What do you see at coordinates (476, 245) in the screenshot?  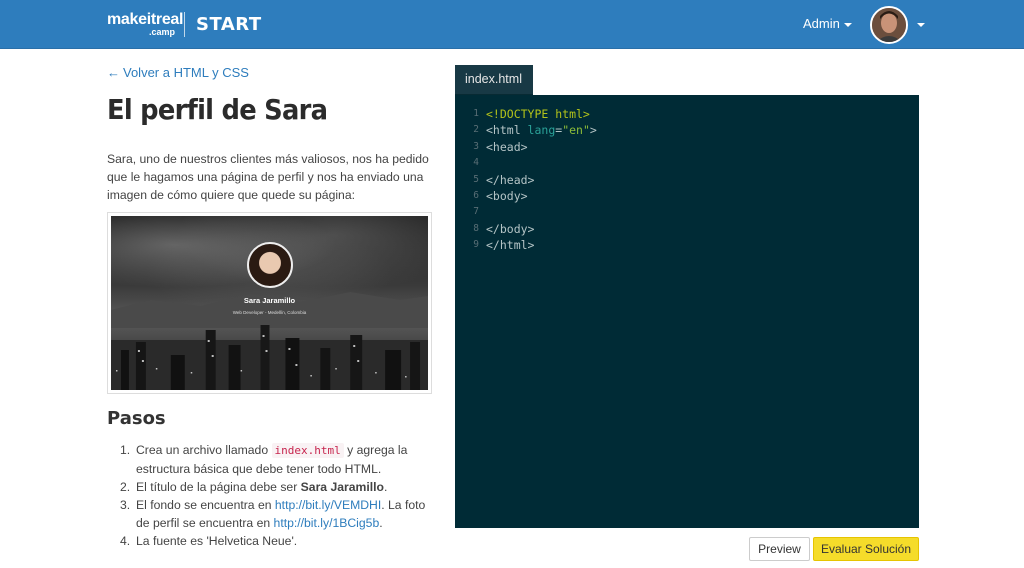 I see `line-number: 9` at bounding box center [476, 245].